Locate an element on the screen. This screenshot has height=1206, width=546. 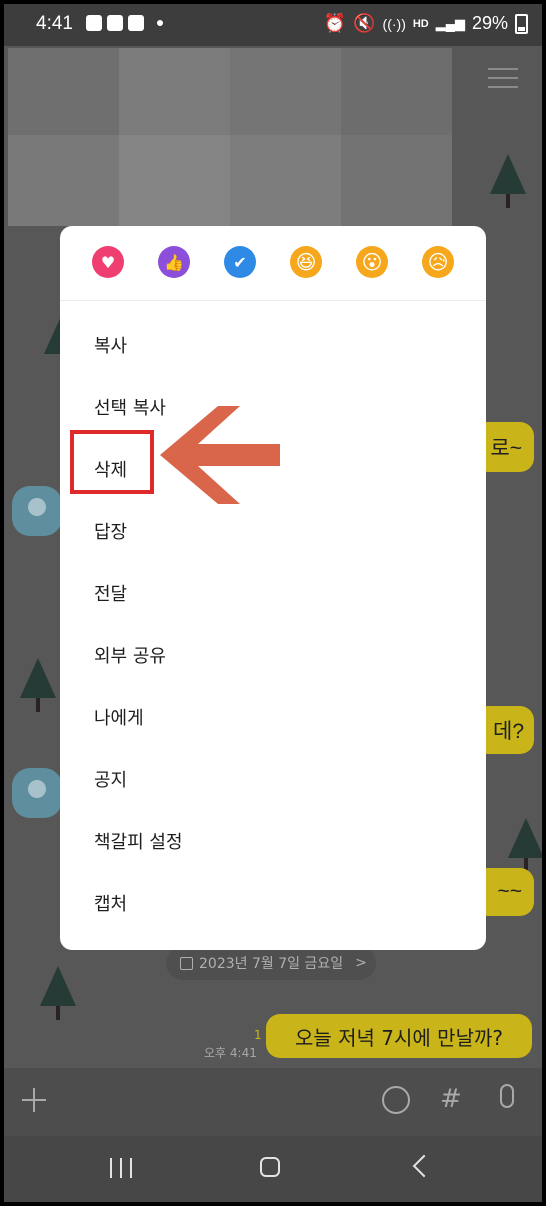
grinning-face-icon: 😆 is located at coordinates (306, 262).